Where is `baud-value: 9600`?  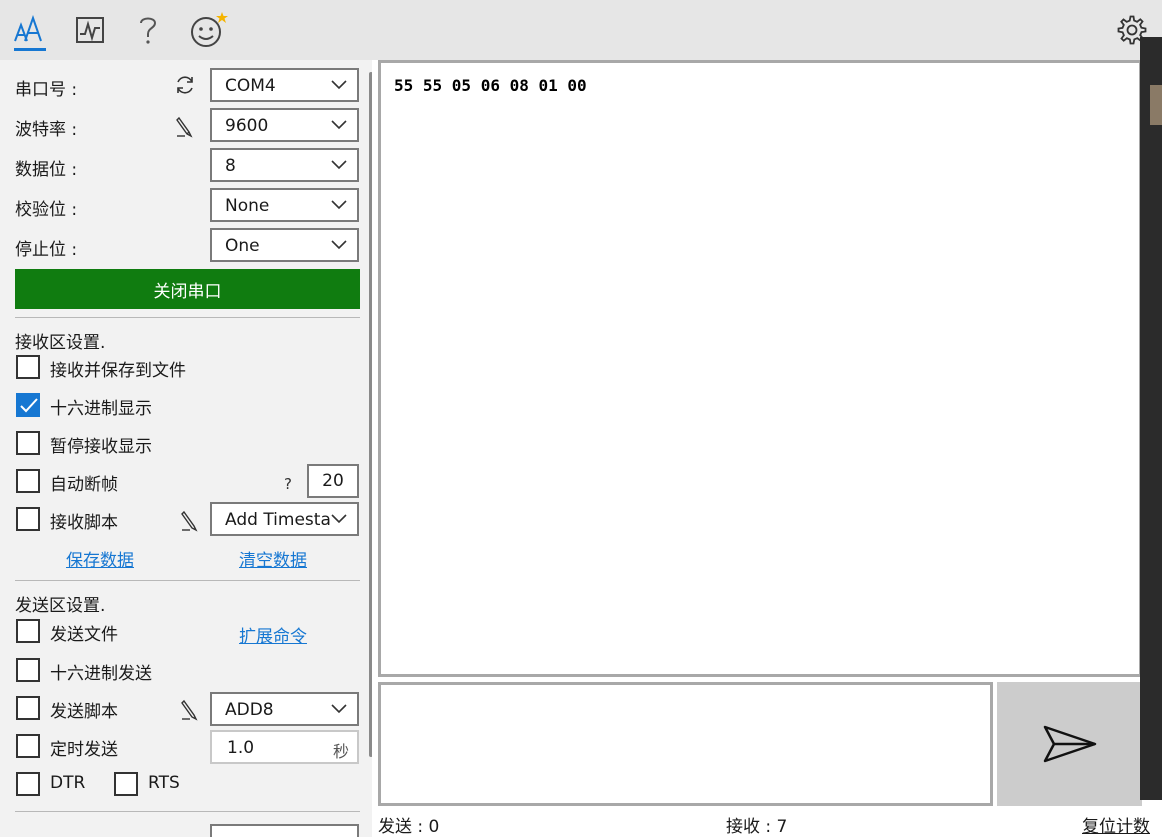
baud-value: 9600 is located at coordinates (247, 126).